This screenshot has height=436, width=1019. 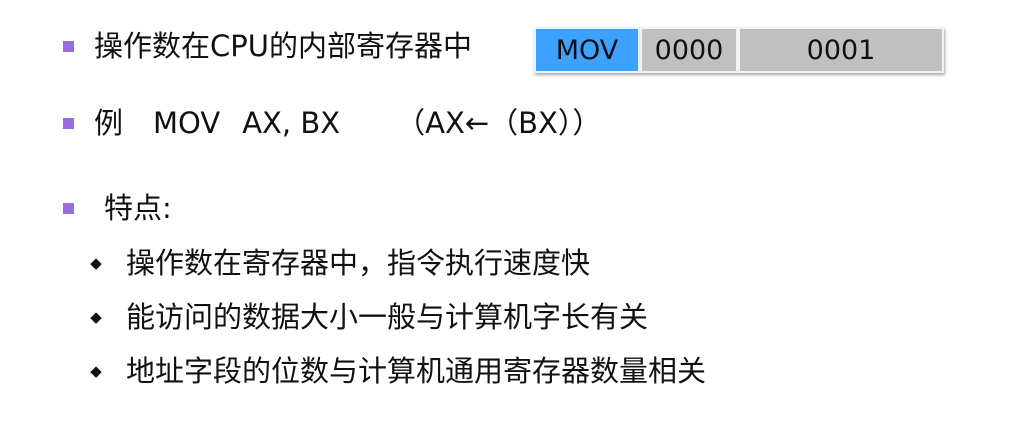 What do you see at coordinates (291, 123) in the screenshot?
I see `example-operands: AX, BX` at bounding box center [291, 123].